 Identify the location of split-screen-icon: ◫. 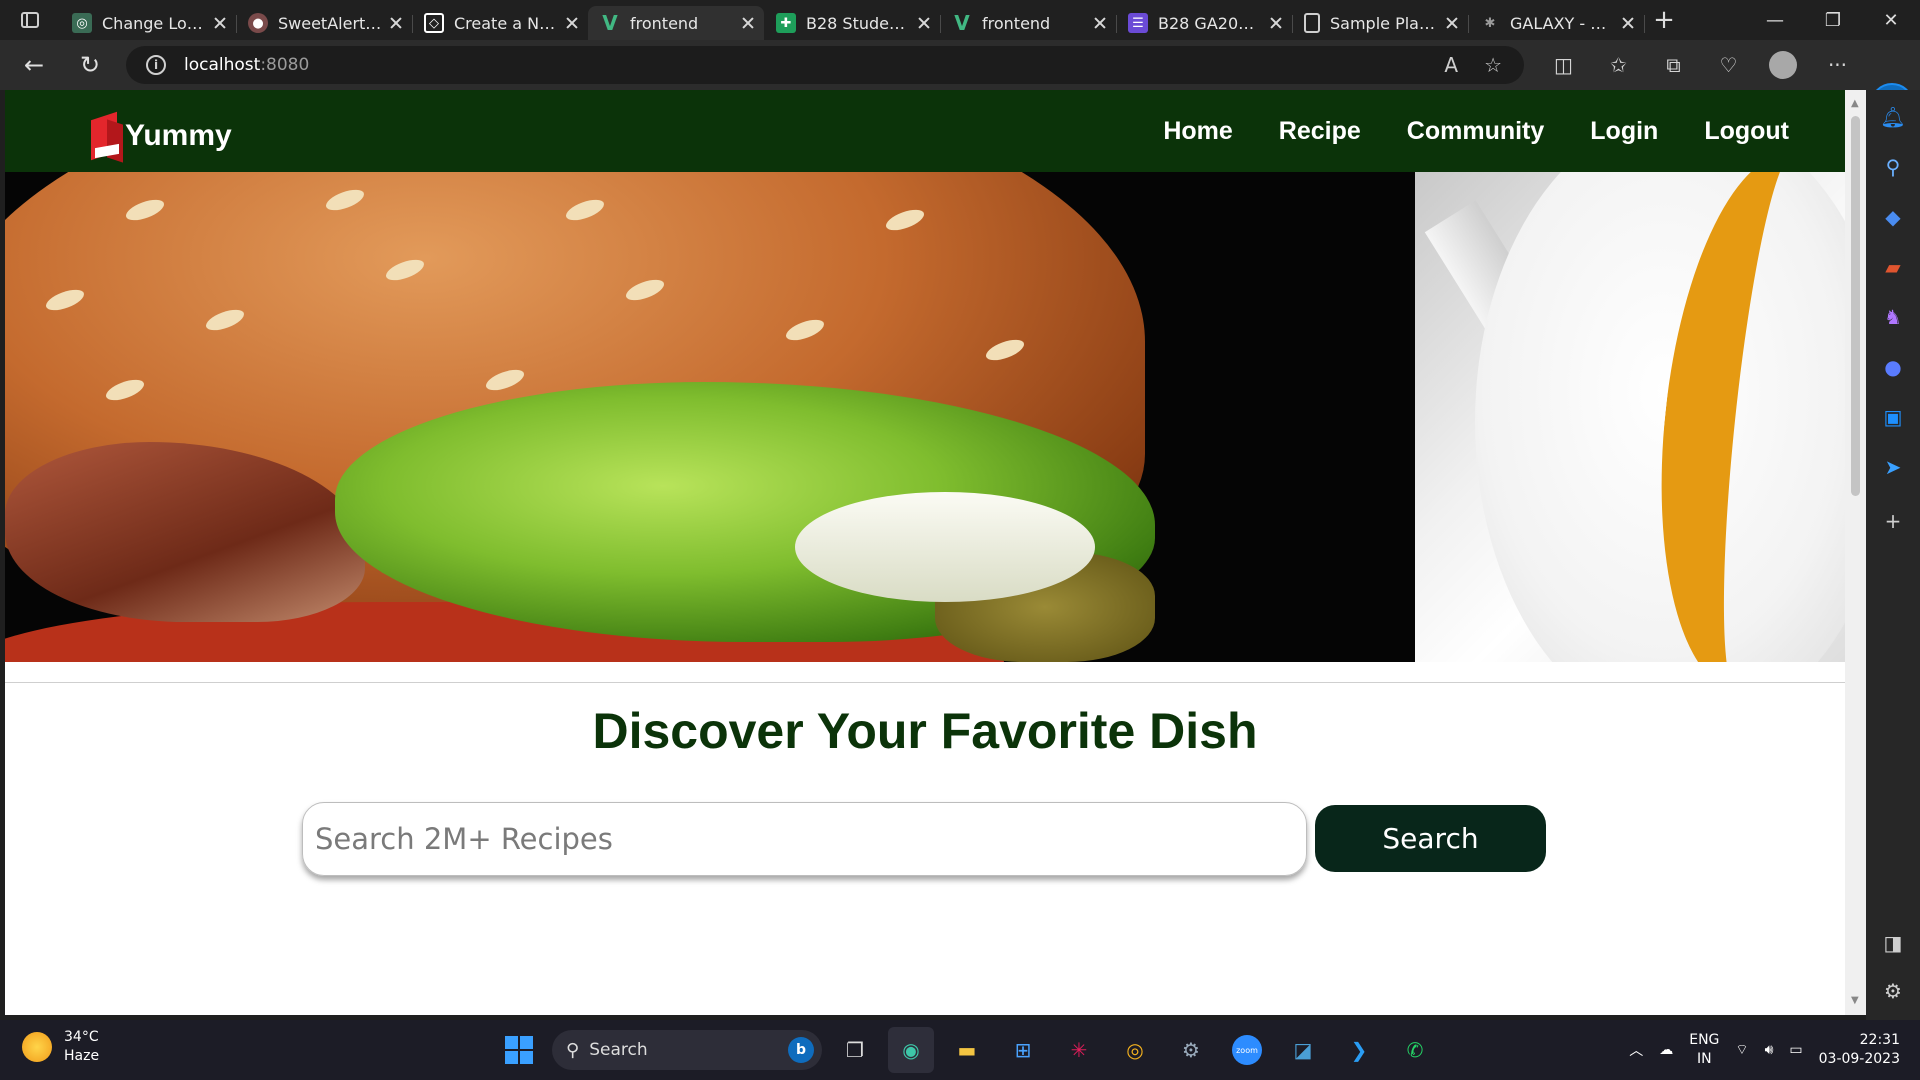
(1563, 65).